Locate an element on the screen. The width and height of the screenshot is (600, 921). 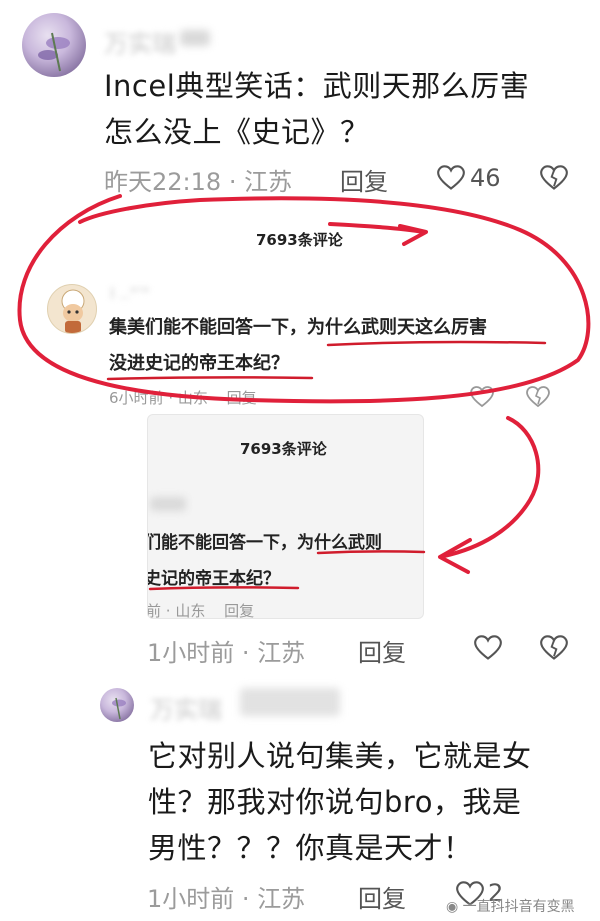
comment-meta: 昨天22:18 · 江苏 is located at coordinates (198, 179).